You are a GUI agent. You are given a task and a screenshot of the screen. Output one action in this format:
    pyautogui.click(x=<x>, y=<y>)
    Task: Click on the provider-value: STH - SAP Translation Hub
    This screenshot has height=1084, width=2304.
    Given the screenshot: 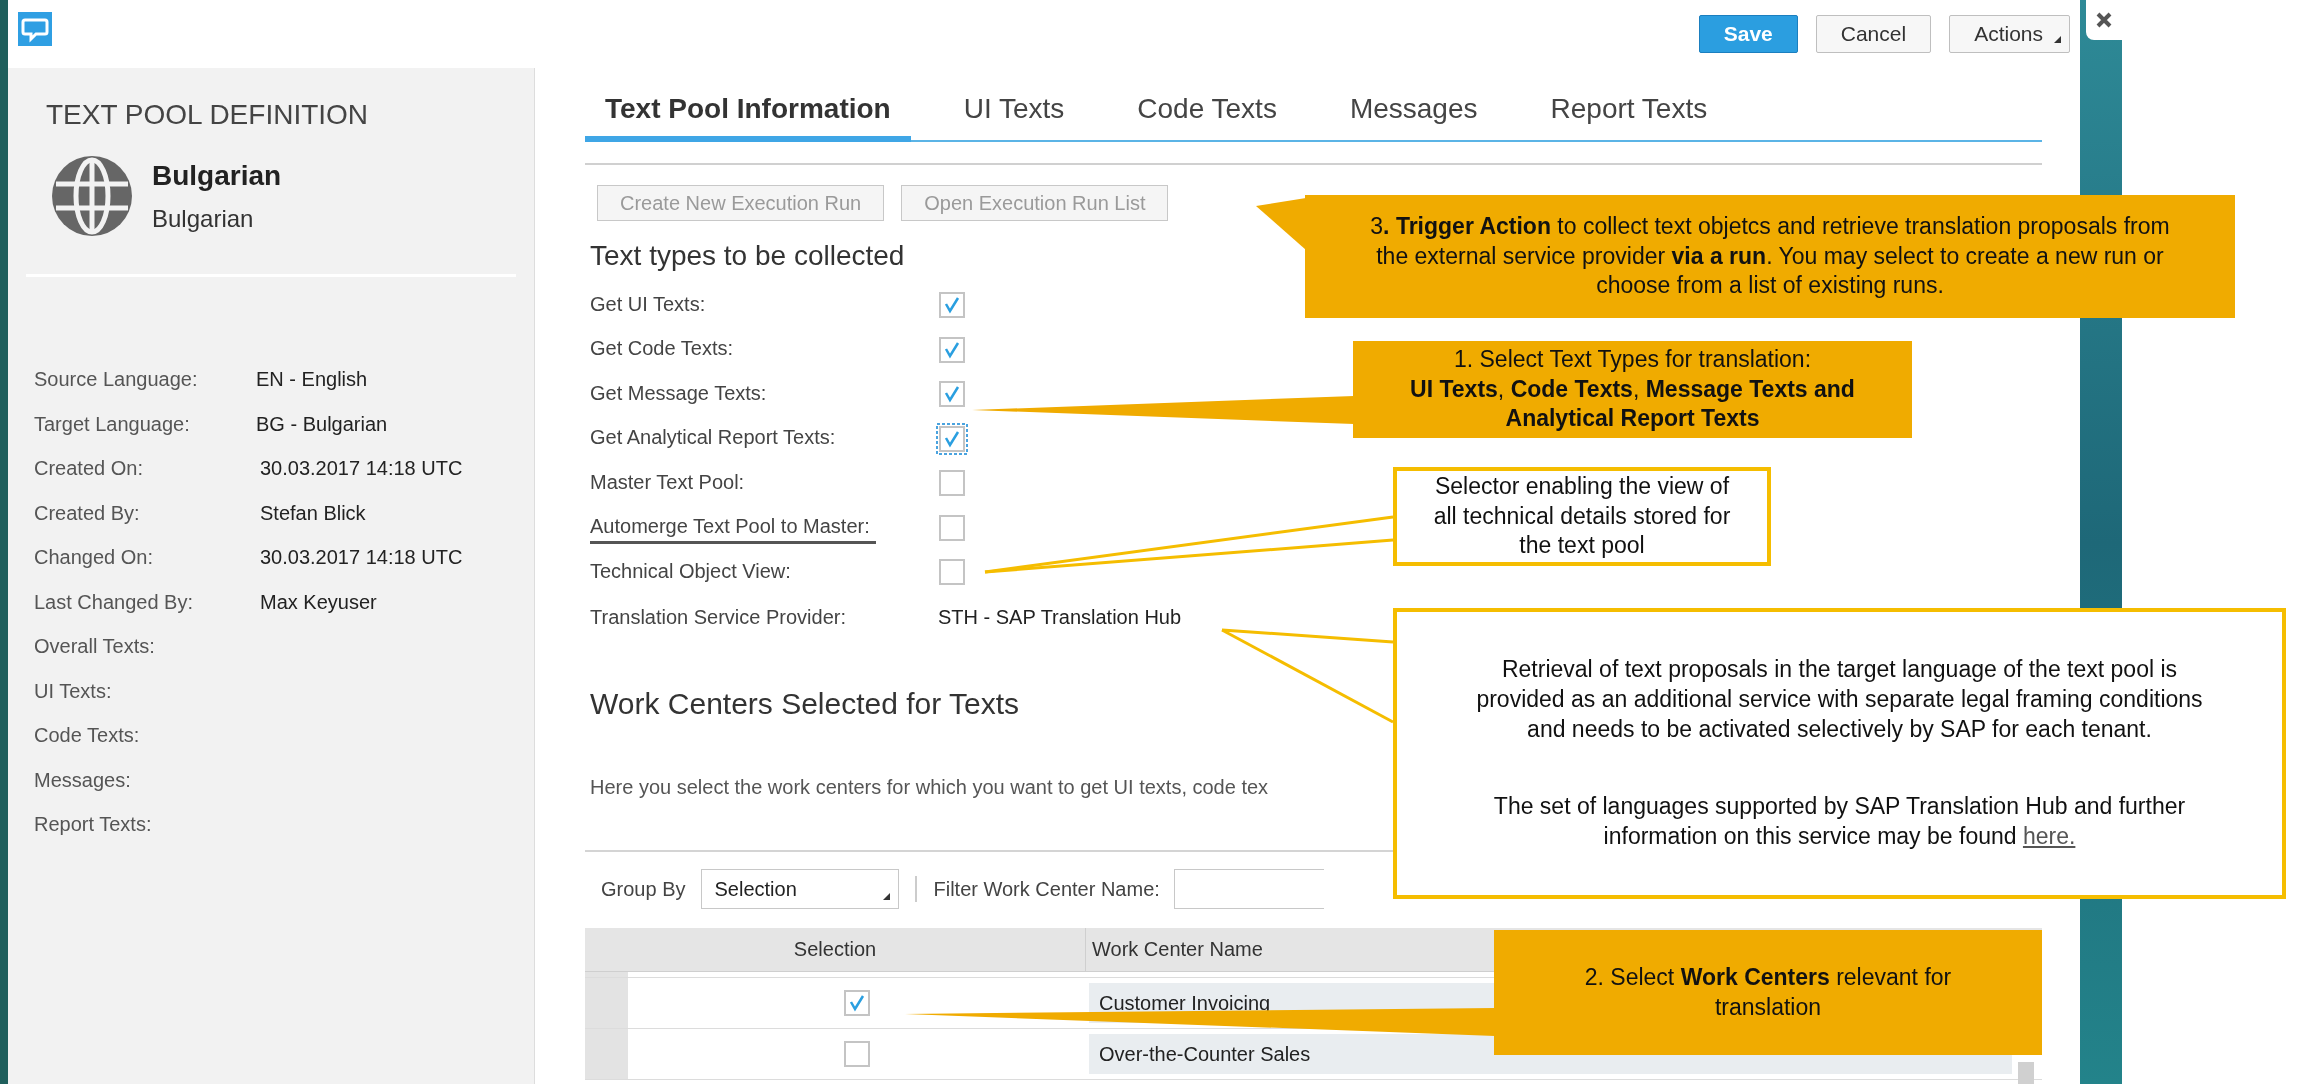 What is the action you would take?
    pyautogui.click(x=1060, y=617)
    